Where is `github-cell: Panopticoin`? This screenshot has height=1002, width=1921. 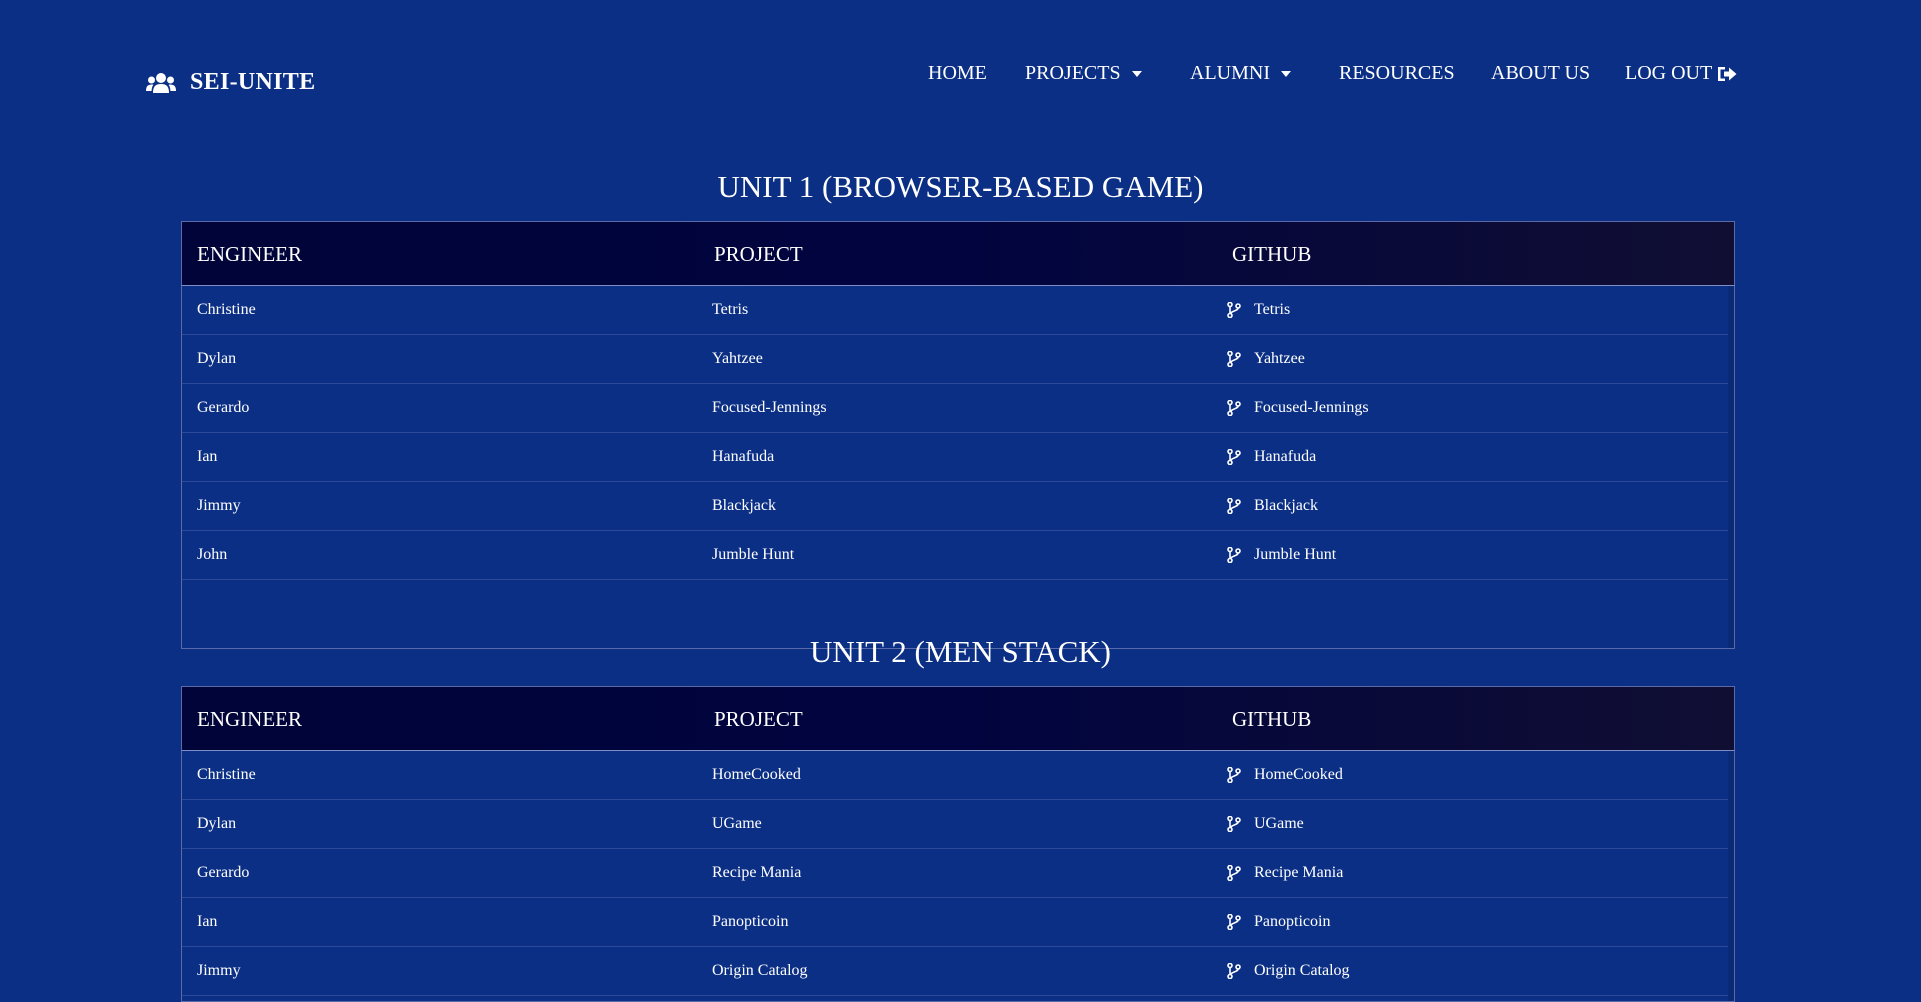 github-cell: Panopticoin is located at coordinates (1278, 922).